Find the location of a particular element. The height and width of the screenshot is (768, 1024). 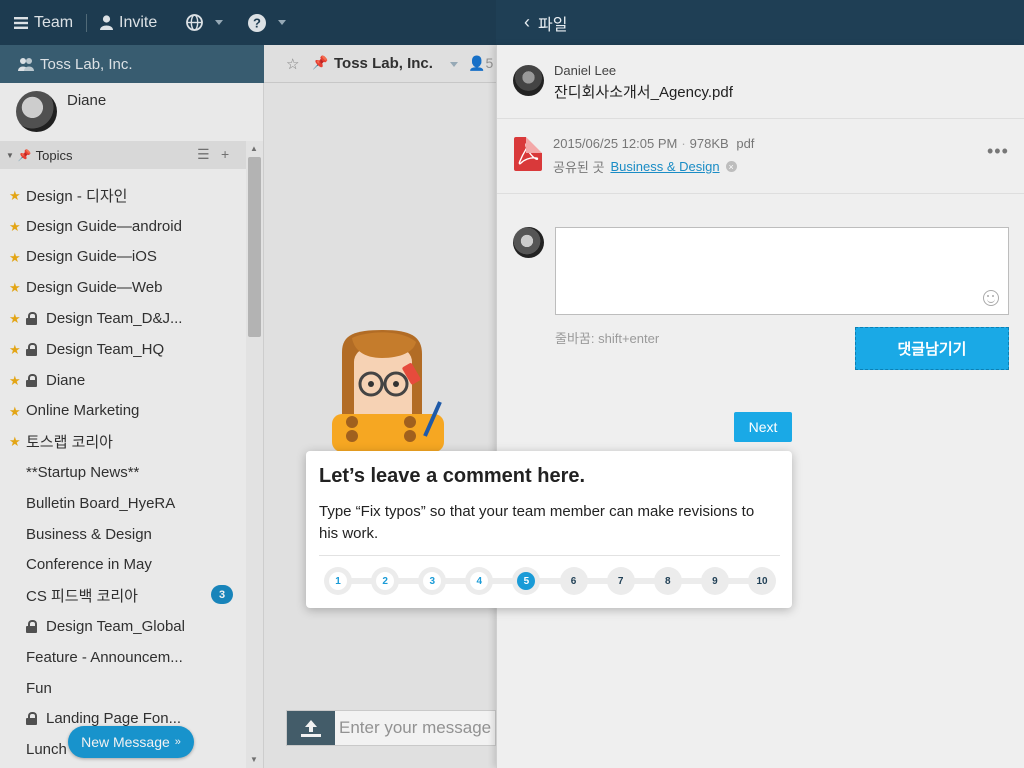

invite-button: Invite is located at coordinates (128, 22).